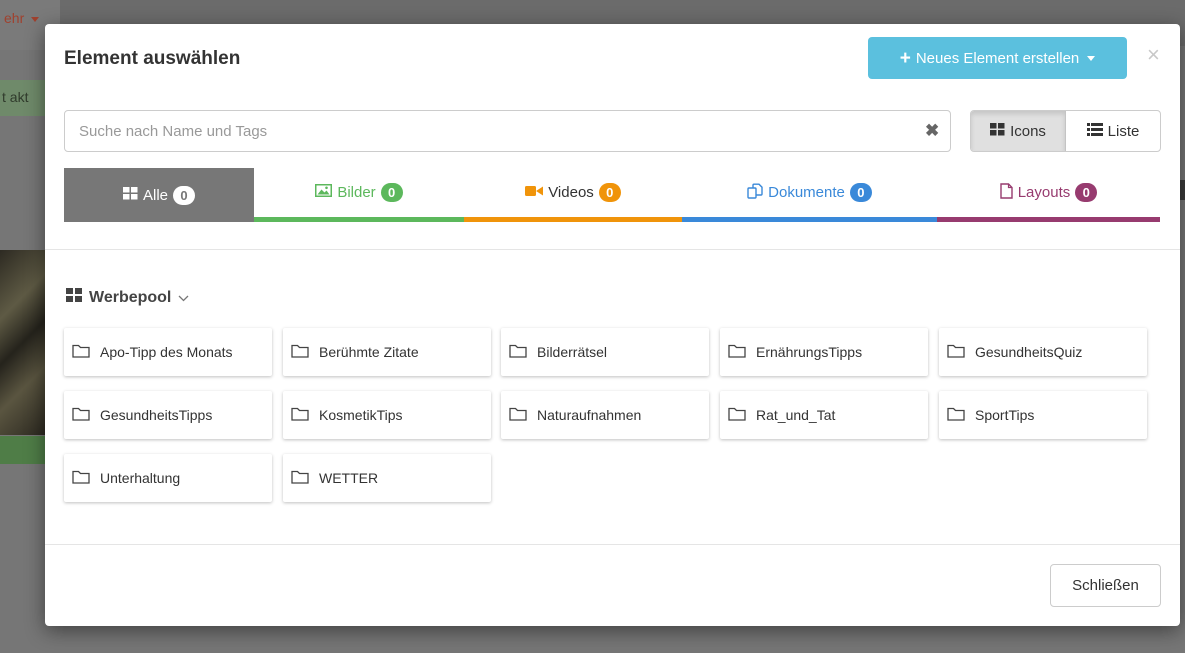 Image resolution: width=1185 pixels, height=653 pixels. What do you see at coordinates (796, 415) in the screenshot?
I see `folder-label: Rat_und_Tat` at bounding box center [796, 415].